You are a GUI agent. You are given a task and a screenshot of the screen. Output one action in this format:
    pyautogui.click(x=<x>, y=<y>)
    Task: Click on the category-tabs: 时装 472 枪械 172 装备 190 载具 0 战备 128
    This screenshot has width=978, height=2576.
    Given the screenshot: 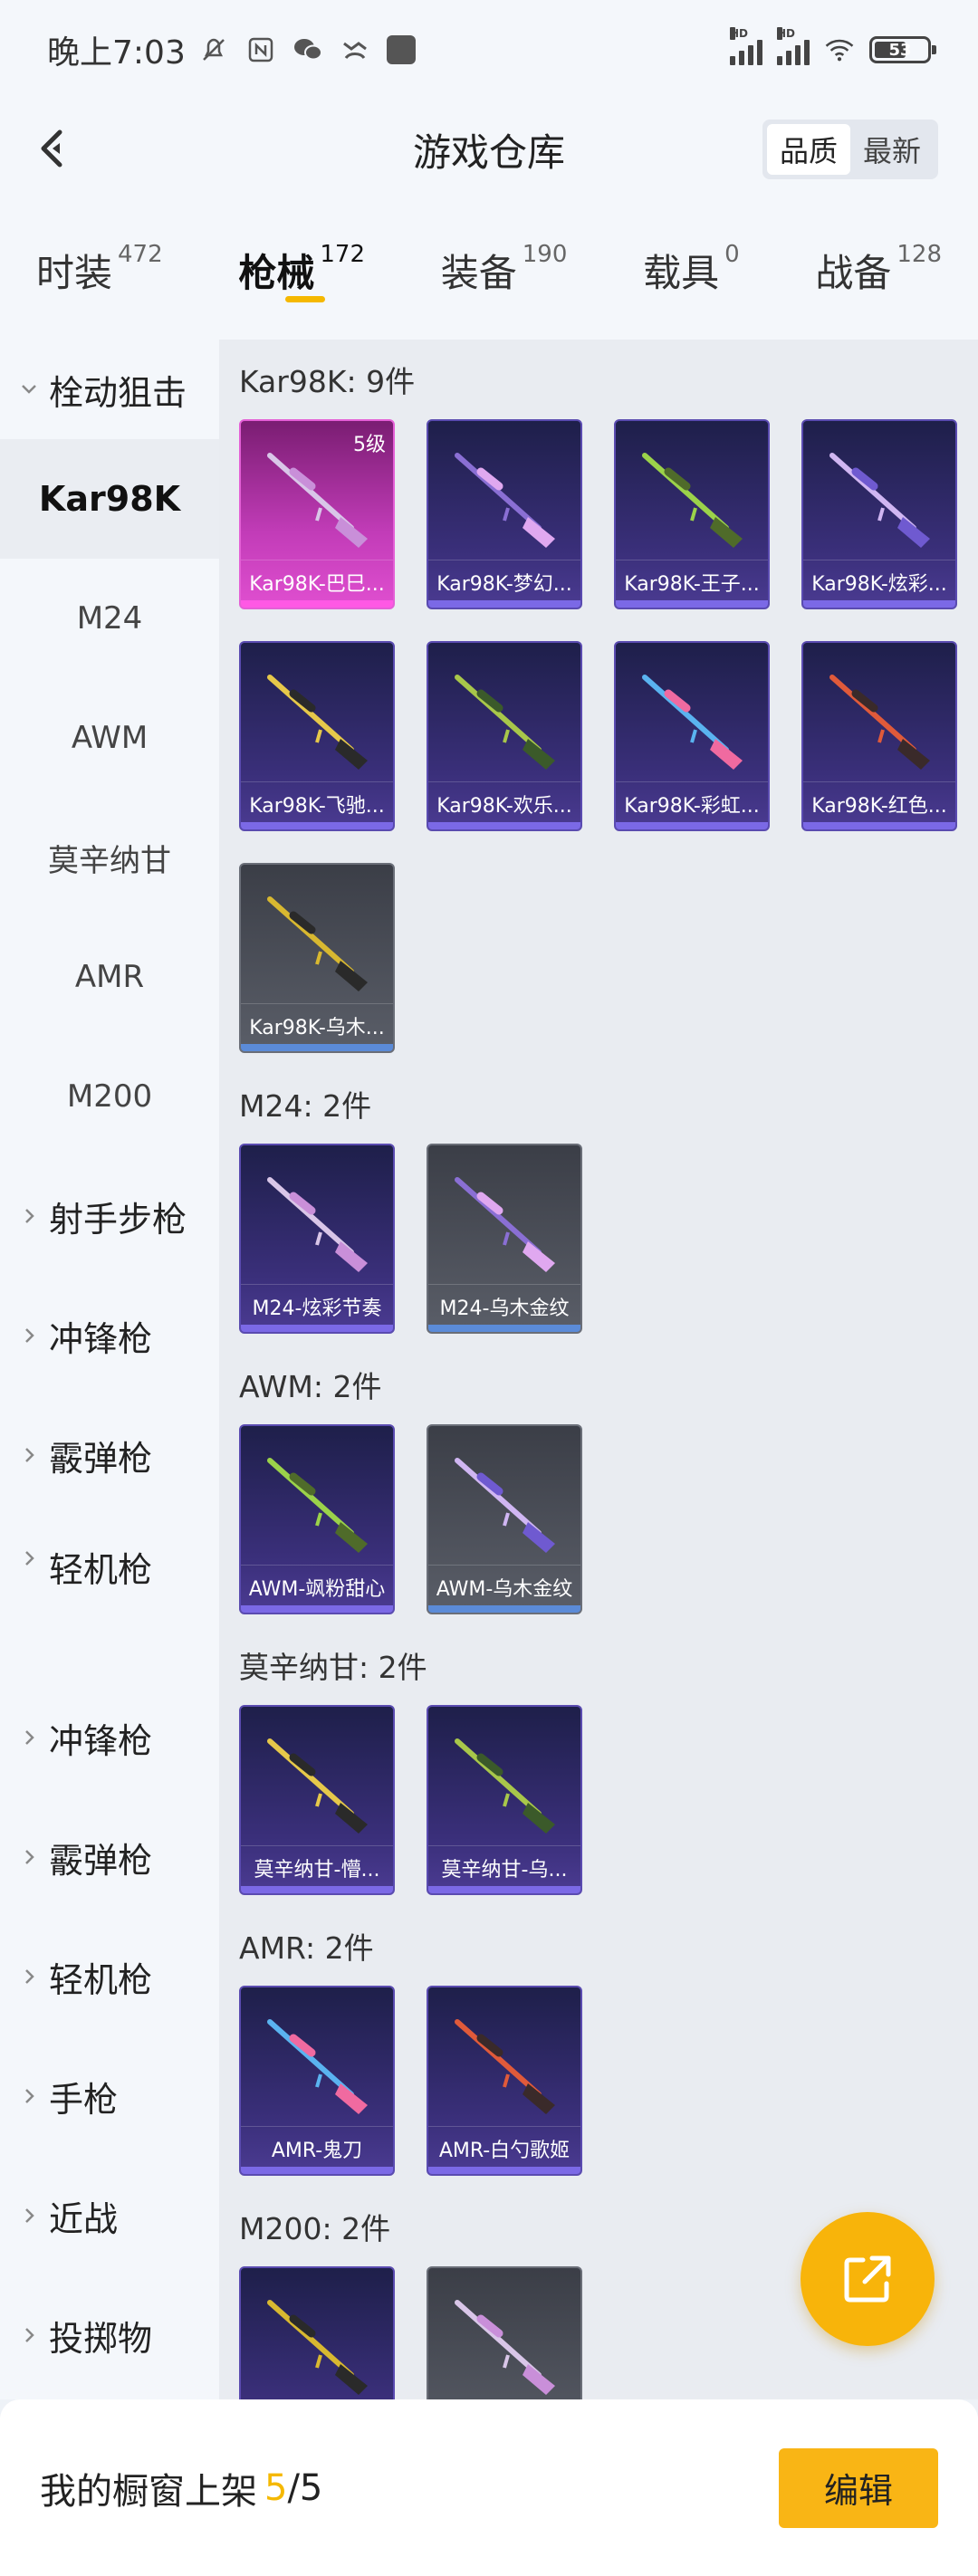 What is the action you would take?
    pyautogui.click(x=489, y=269)
    